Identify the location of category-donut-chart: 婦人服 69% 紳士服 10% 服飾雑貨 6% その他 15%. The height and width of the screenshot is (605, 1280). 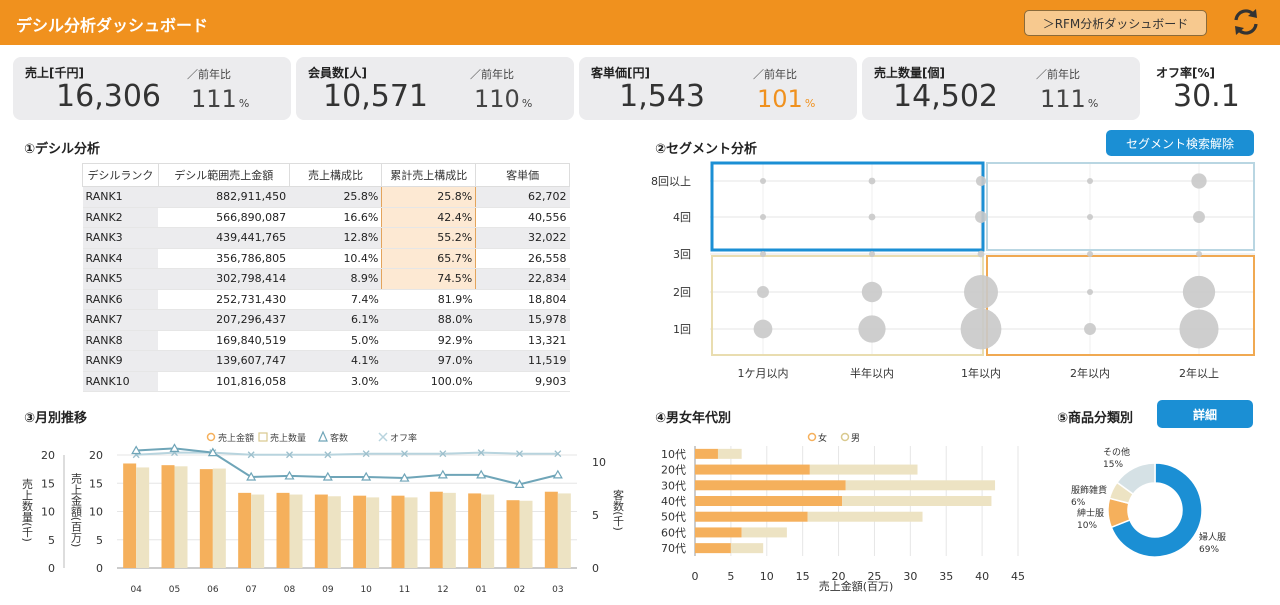
(1148, 502).